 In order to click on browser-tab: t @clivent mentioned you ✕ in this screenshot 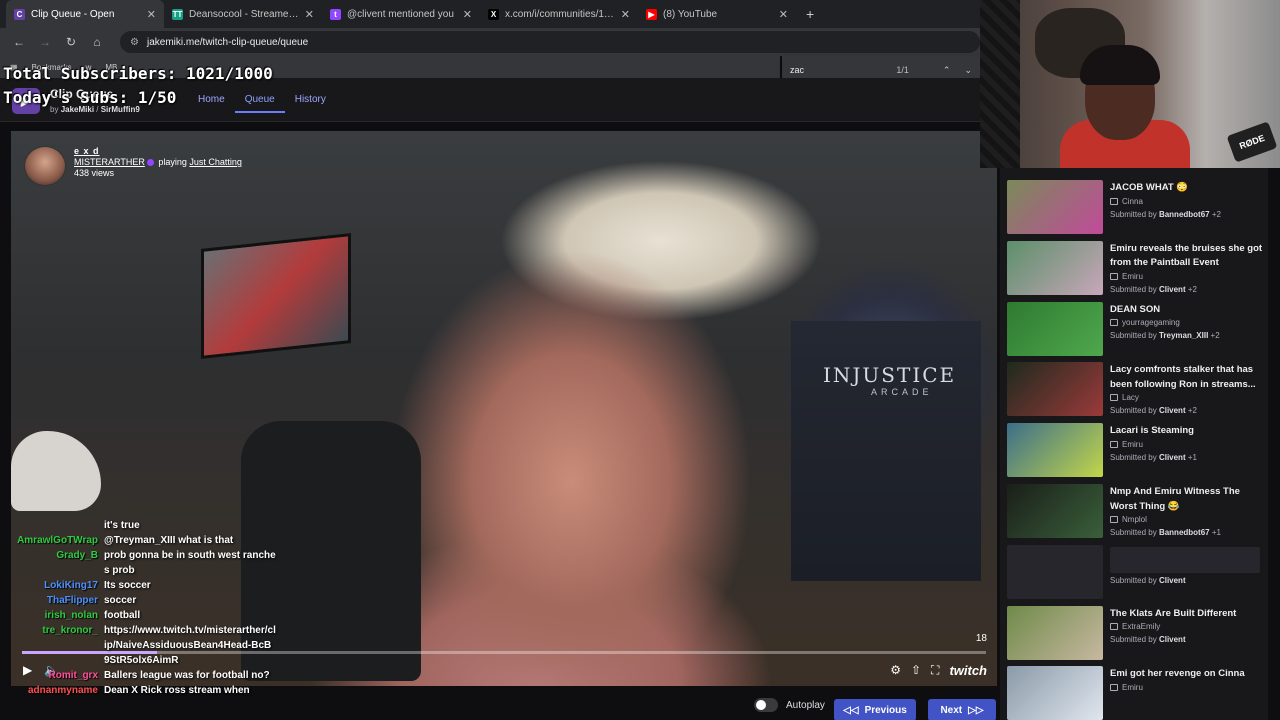, I will do `click(401, 14)`.